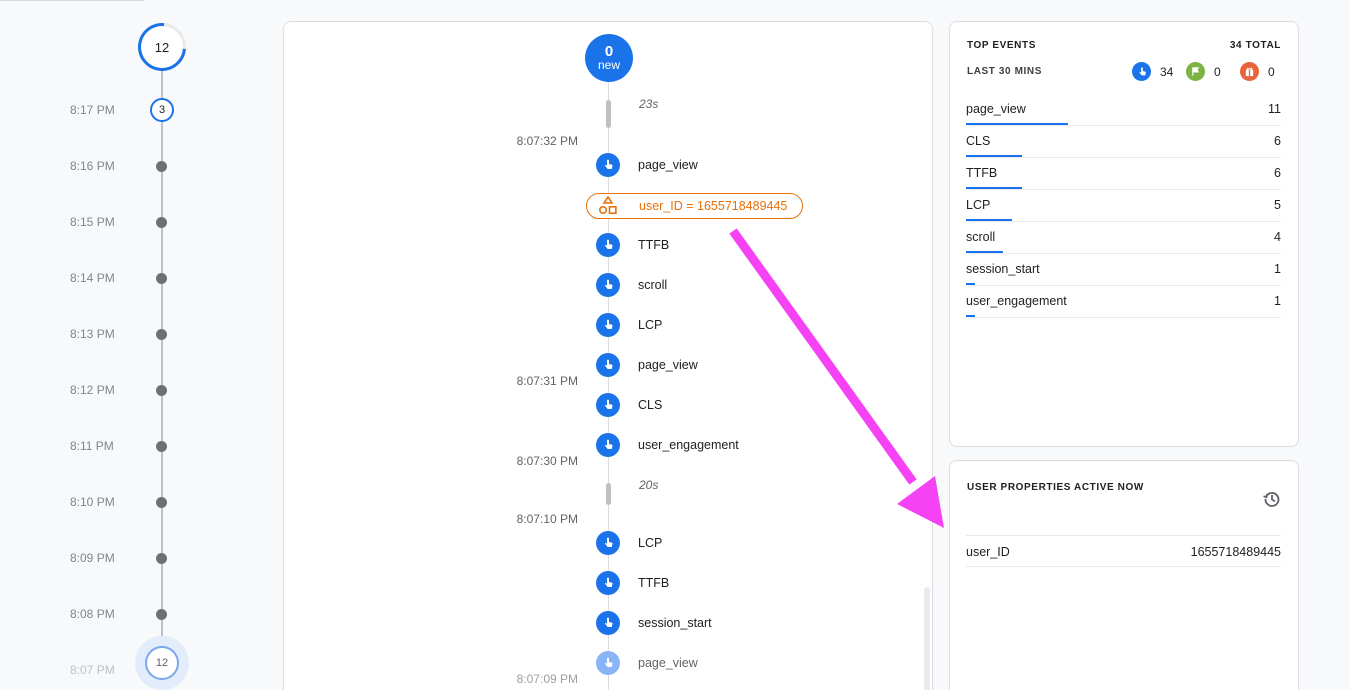  Describe the element at coordinates (1274, 109) in the screenshot. I see `event-count: 11` at that location.